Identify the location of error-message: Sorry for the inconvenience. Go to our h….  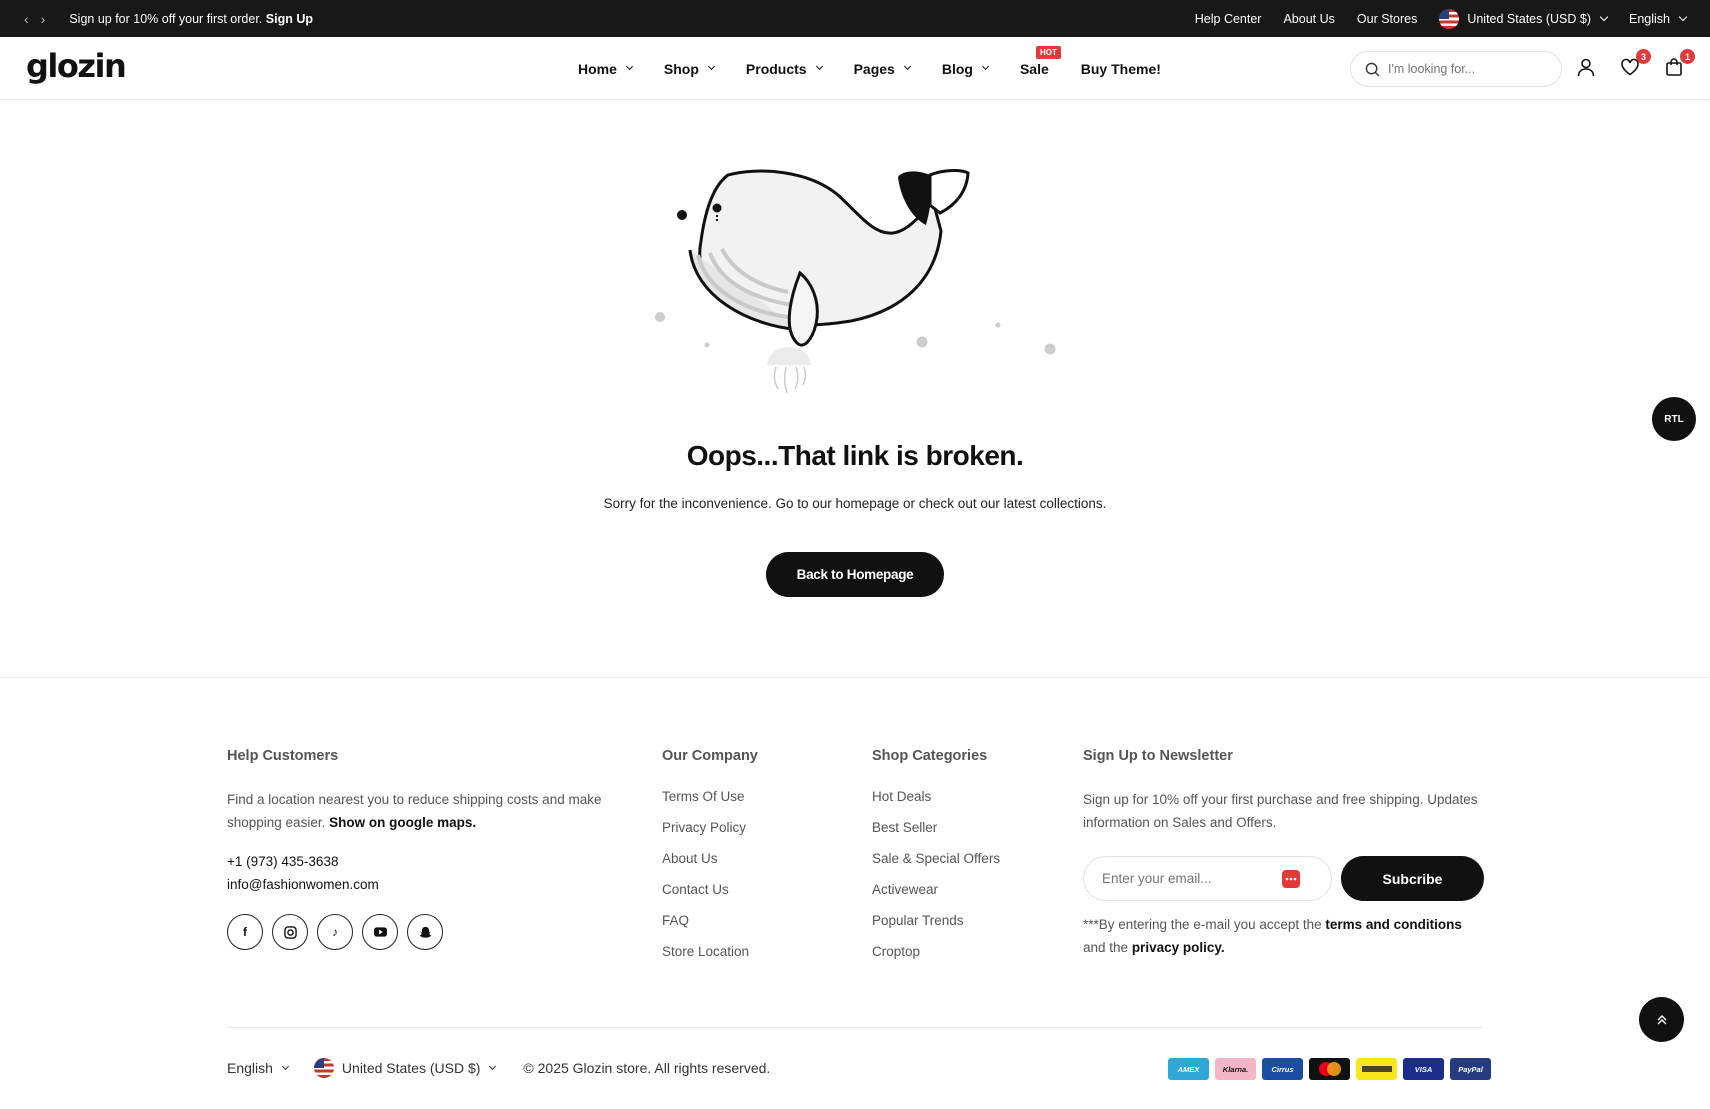
(855, 503).